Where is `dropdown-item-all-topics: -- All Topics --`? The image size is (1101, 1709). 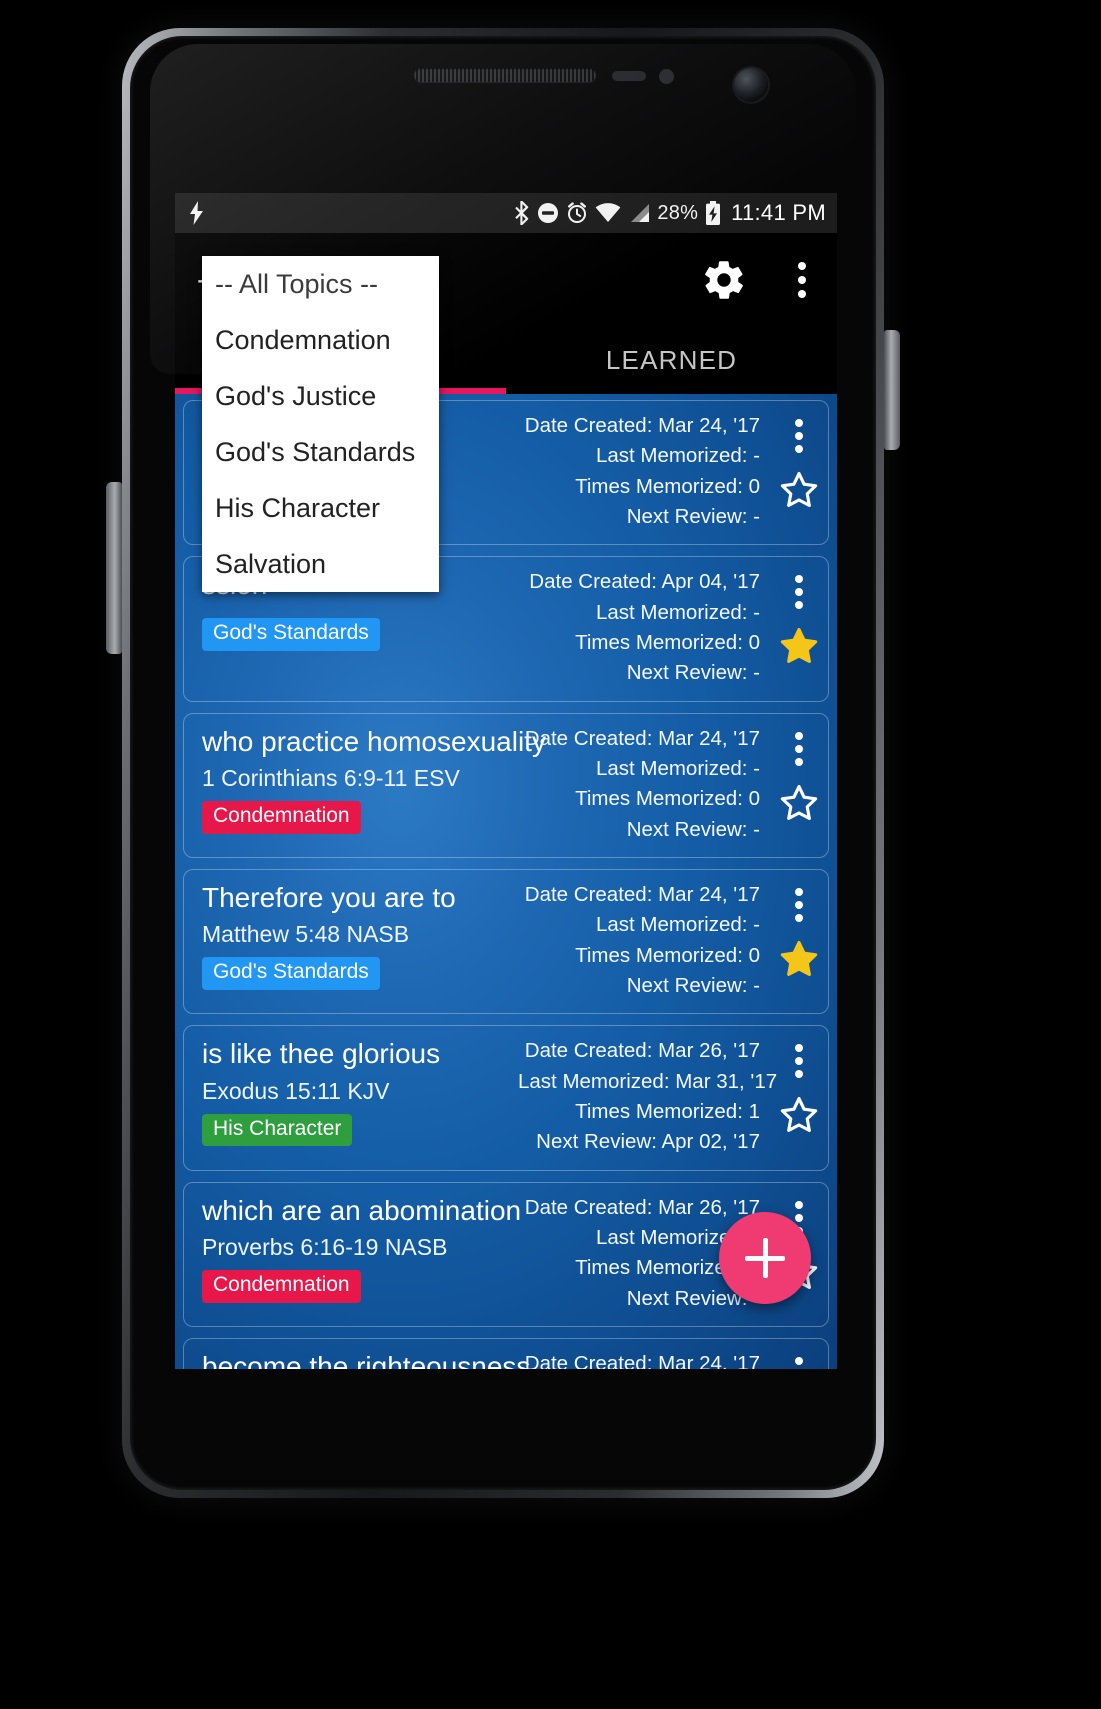 dropdown-item-all-topics: -- All Topics -- is located at coordinates (320, 284).